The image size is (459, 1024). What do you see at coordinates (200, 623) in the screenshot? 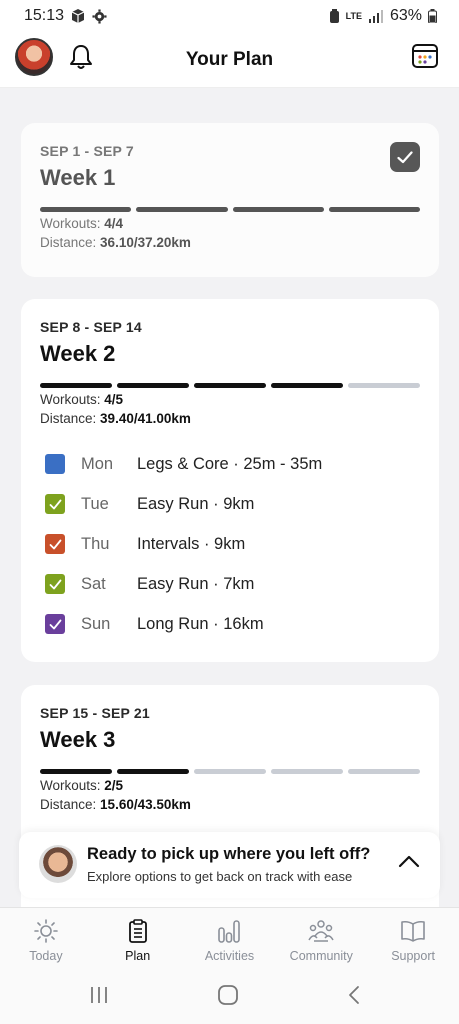
I see `workout-name: Long Run · 16km` at bounding box center [200, 623].